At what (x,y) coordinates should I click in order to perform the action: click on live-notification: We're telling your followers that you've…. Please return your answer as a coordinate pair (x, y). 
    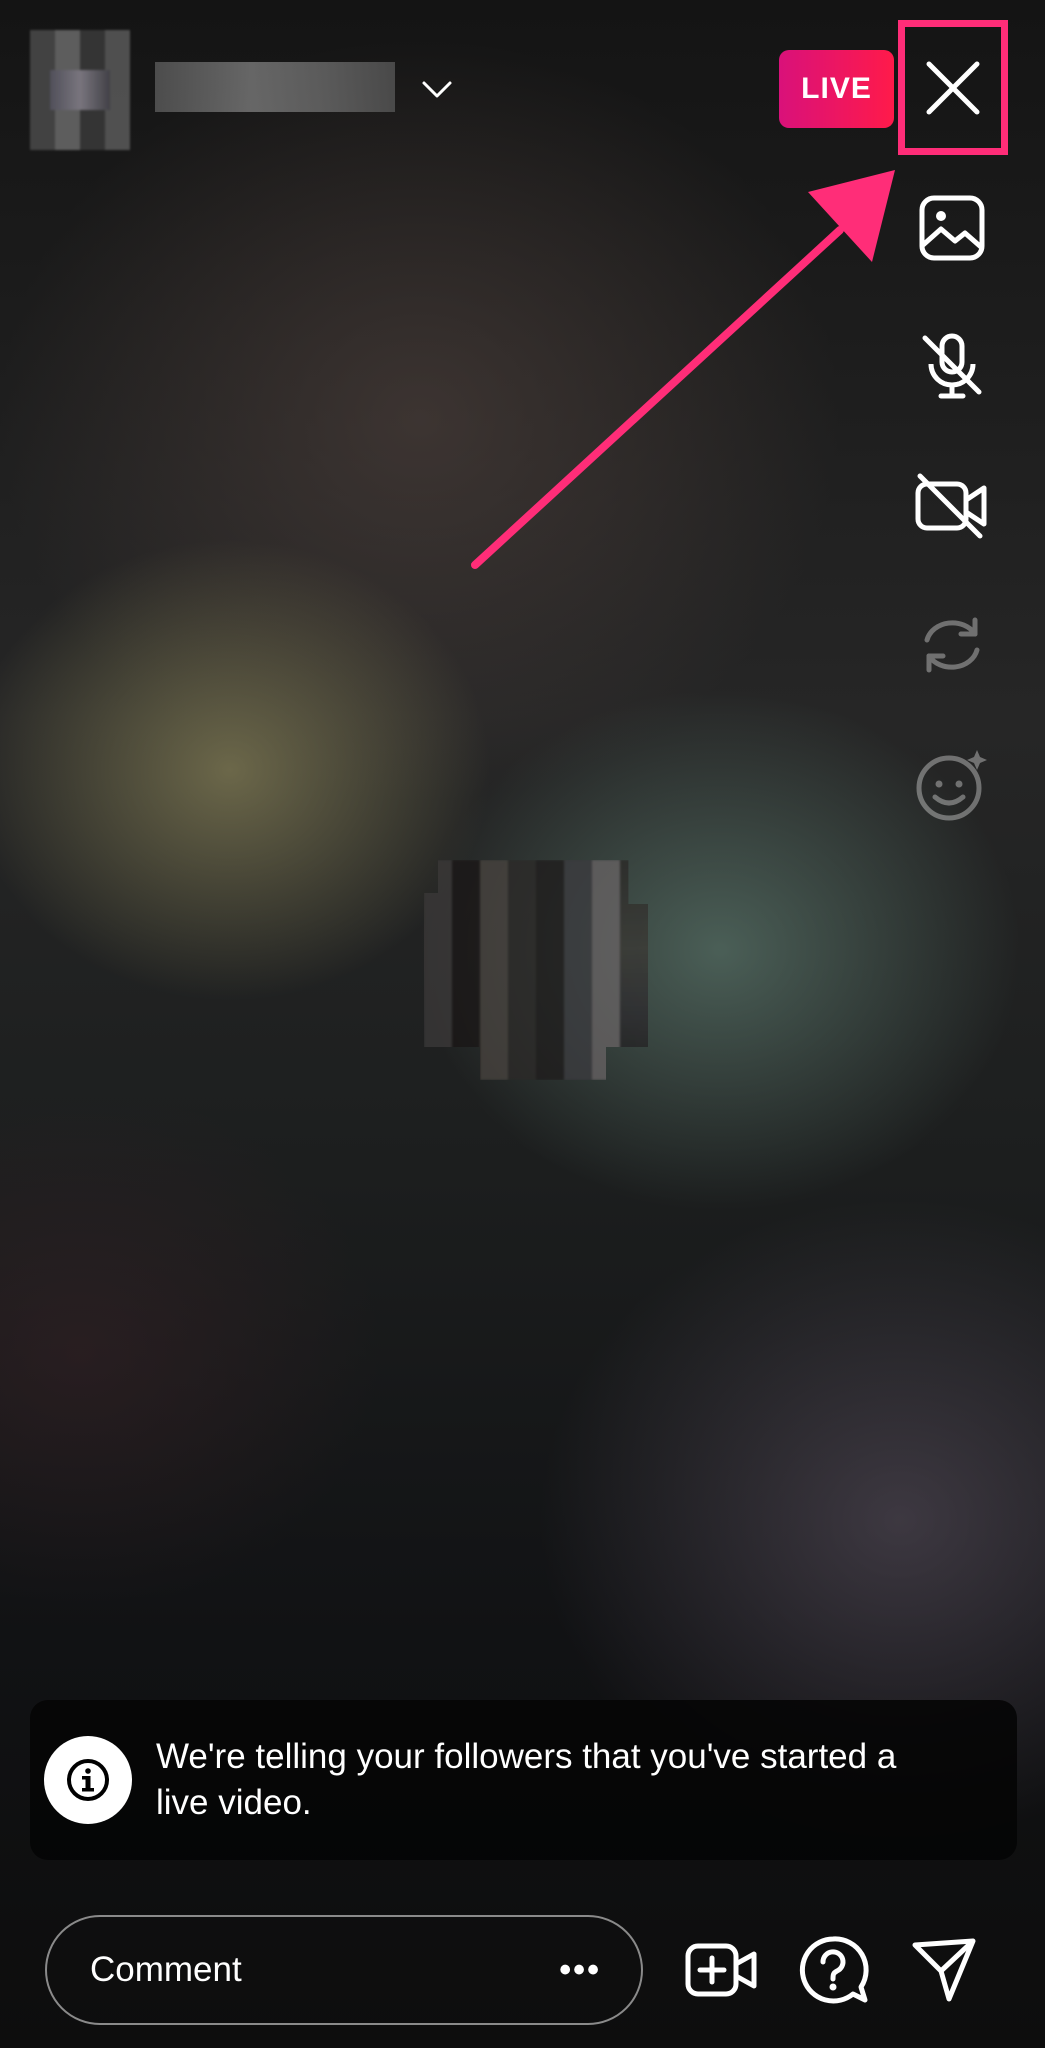
    Looking at the image, I should click on (523, 1780).